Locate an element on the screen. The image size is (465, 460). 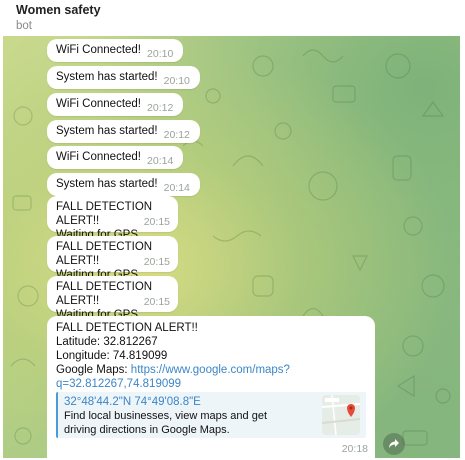
message-bubble: System has started! 20:14 is located at coordinates (123, 184).